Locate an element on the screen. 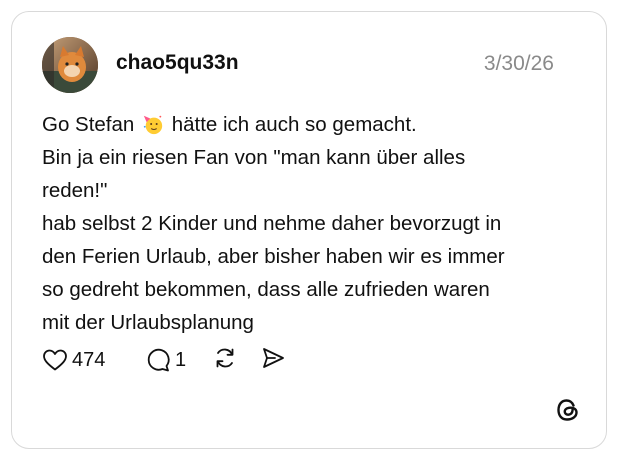 The image size is (620, 461). like-button: 474 is located at coordinates (73, 360).